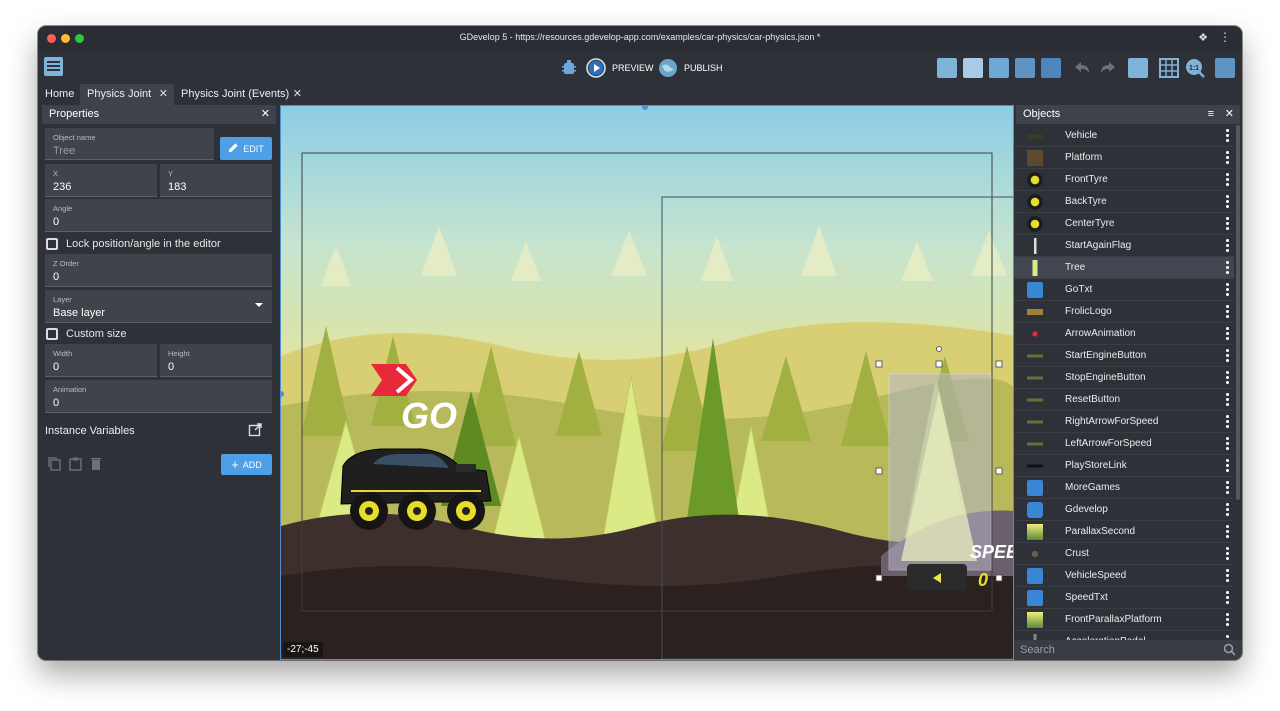 Image resolution: width=1280 pixels, height=711 pixels. Describe the element at coordinates (52, 334) in the screenshot. I see `custom-size-checkbox` at that location.